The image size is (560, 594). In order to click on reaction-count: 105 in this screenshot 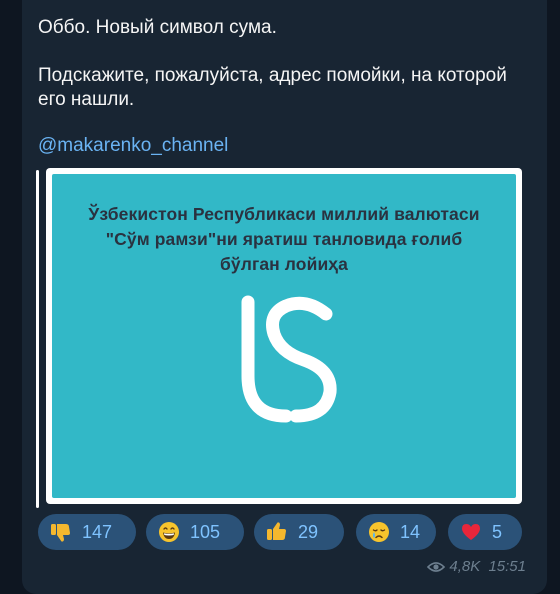, I will do `click(205, 532)`.